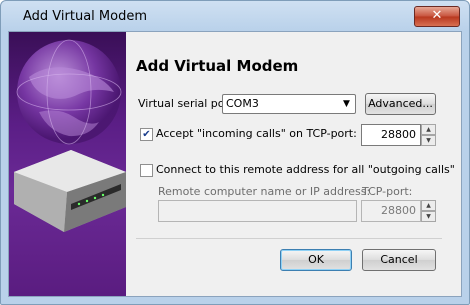 Image resolution: width=470 pixels, height=305 pixels. Describe the element at coordinates (70, 191) in the screenshot. I see `modem-icon` at that location.